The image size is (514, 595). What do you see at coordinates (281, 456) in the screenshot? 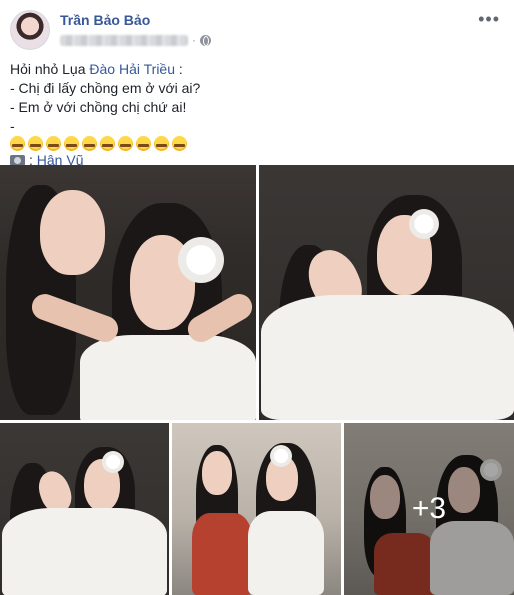
I see `photo-4-flower` at bounding box center [281, 456].